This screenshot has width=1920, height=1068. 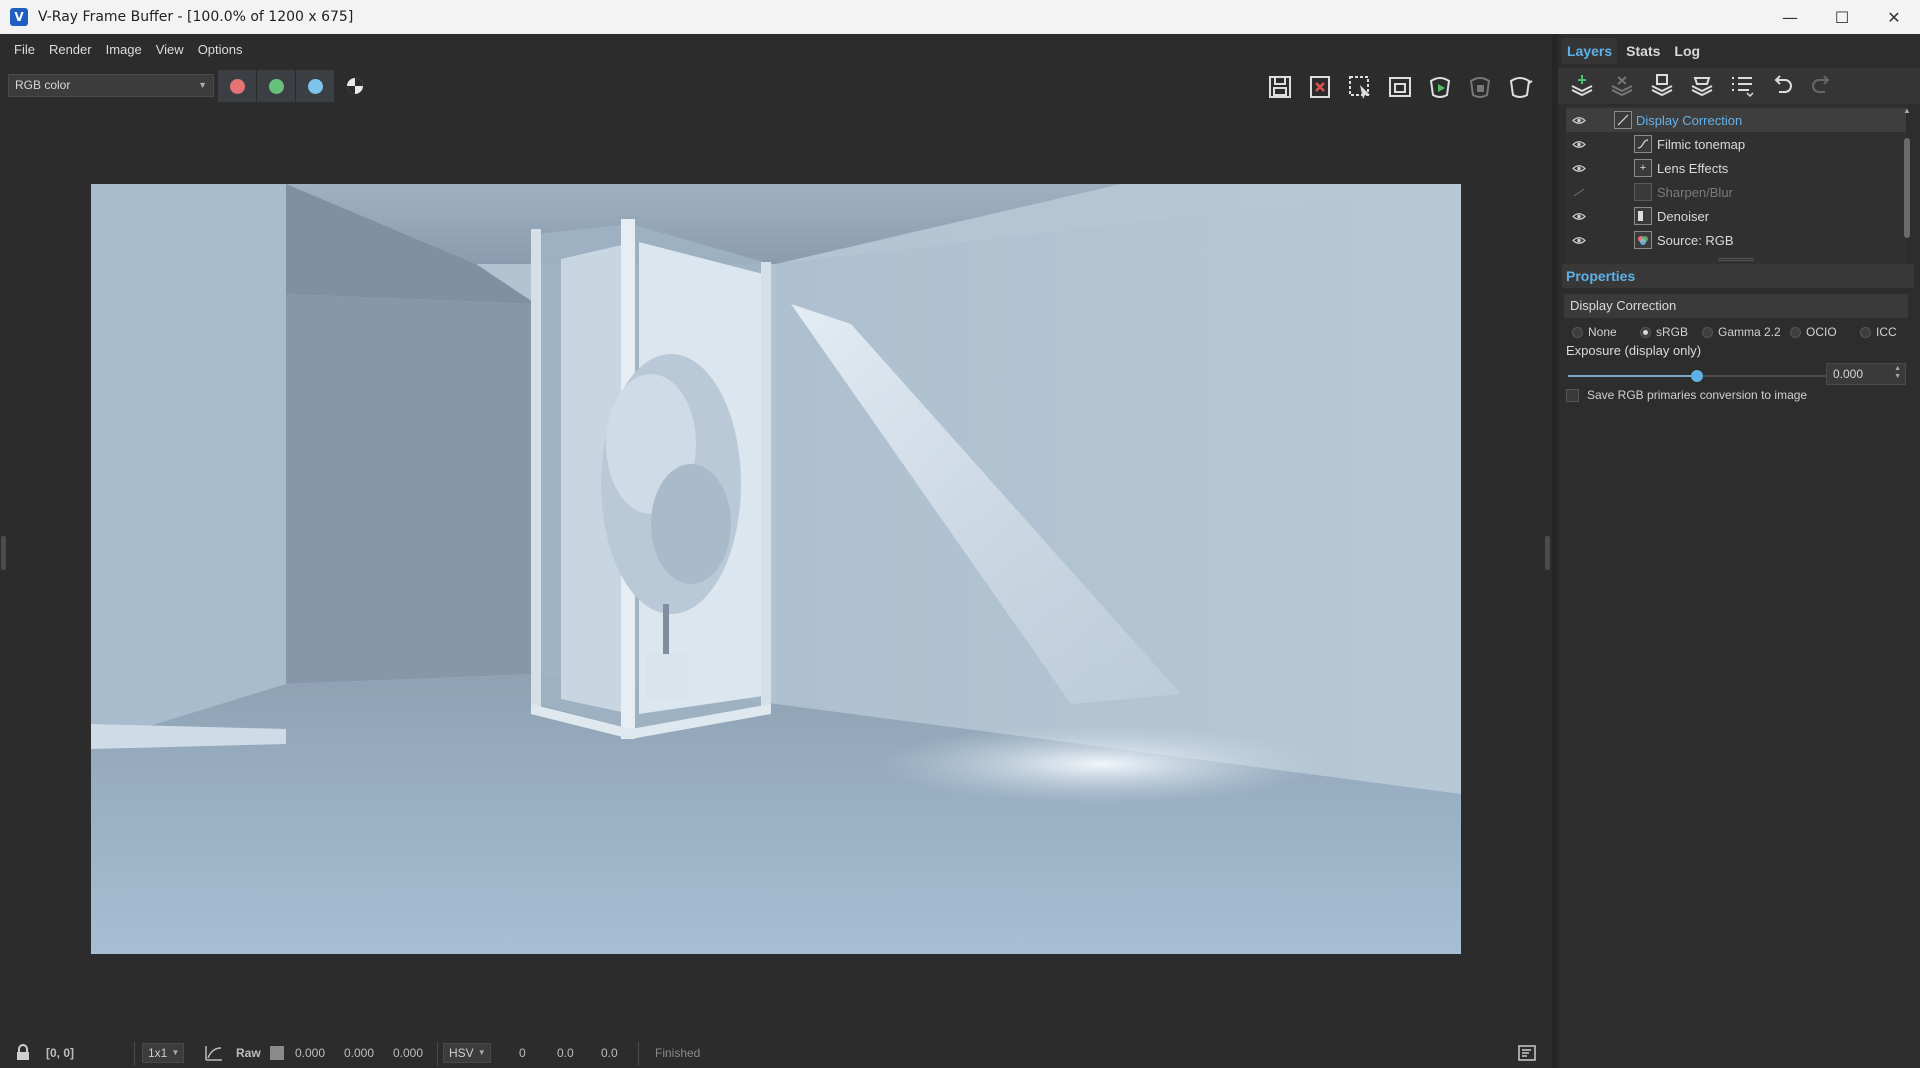 What do you see at coordinates (19, 17) in the screenshot?
I see `vray-logo-icon: V` at bounding box center [19, 17].